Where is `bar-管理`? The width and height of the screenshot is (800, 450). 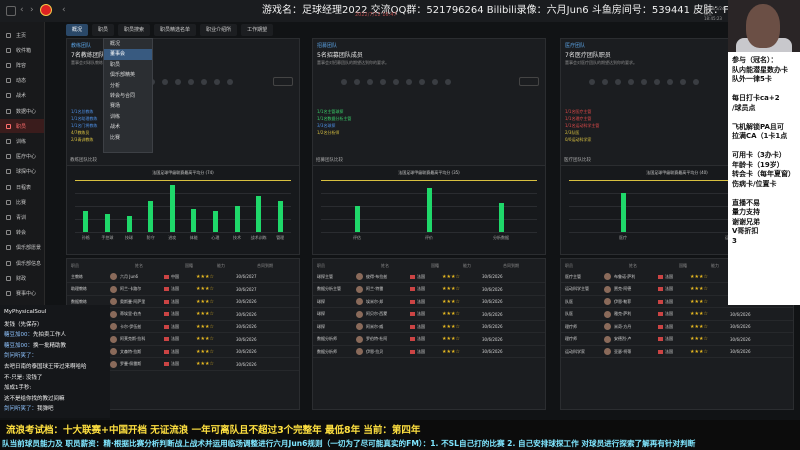 bar-管理 is located at coordinates (280, 216).